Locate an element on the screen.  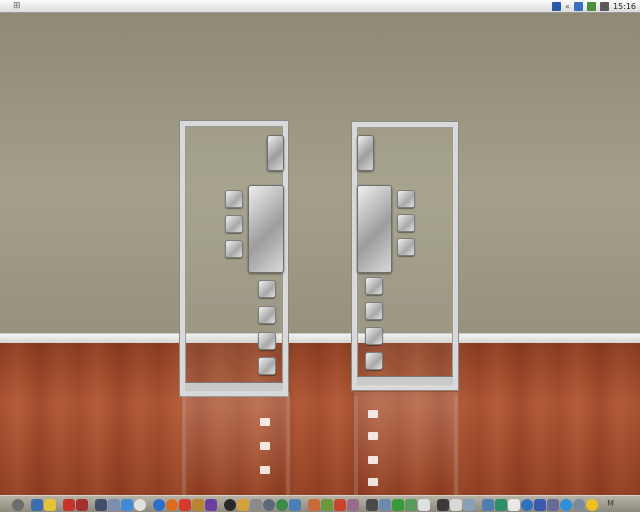
picture-icon is located at coordinates (295, 504).